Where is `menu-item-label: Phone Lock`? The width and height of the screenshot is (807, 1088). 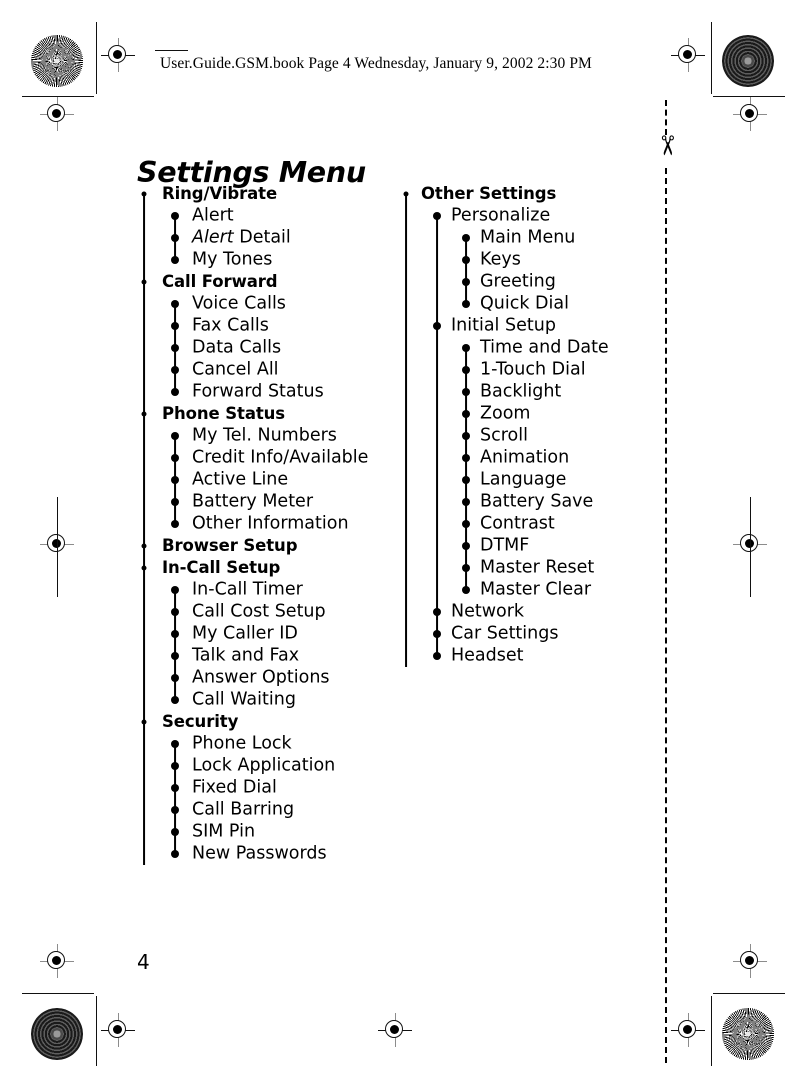 menu-item-label: Phone Lock is located at coordinates (242, 743).